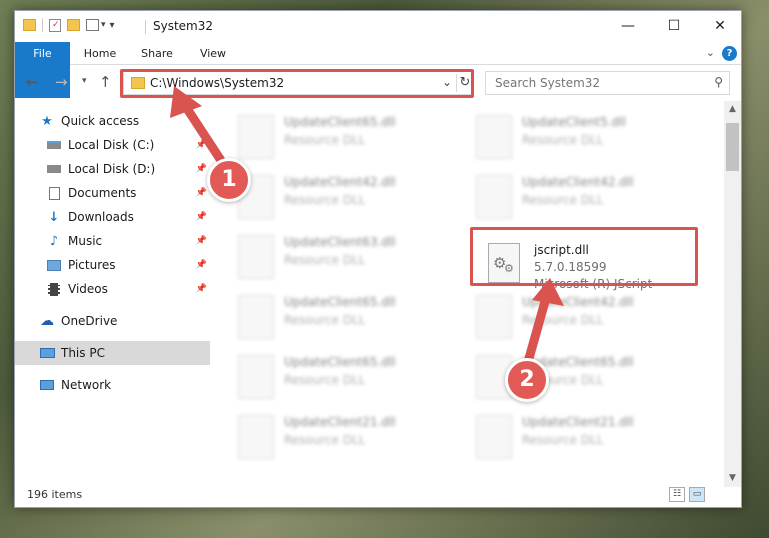 The width and height of the screenshot is (769, 538). I want to click on recent-locations-icon: ▾, so click(84, 81).